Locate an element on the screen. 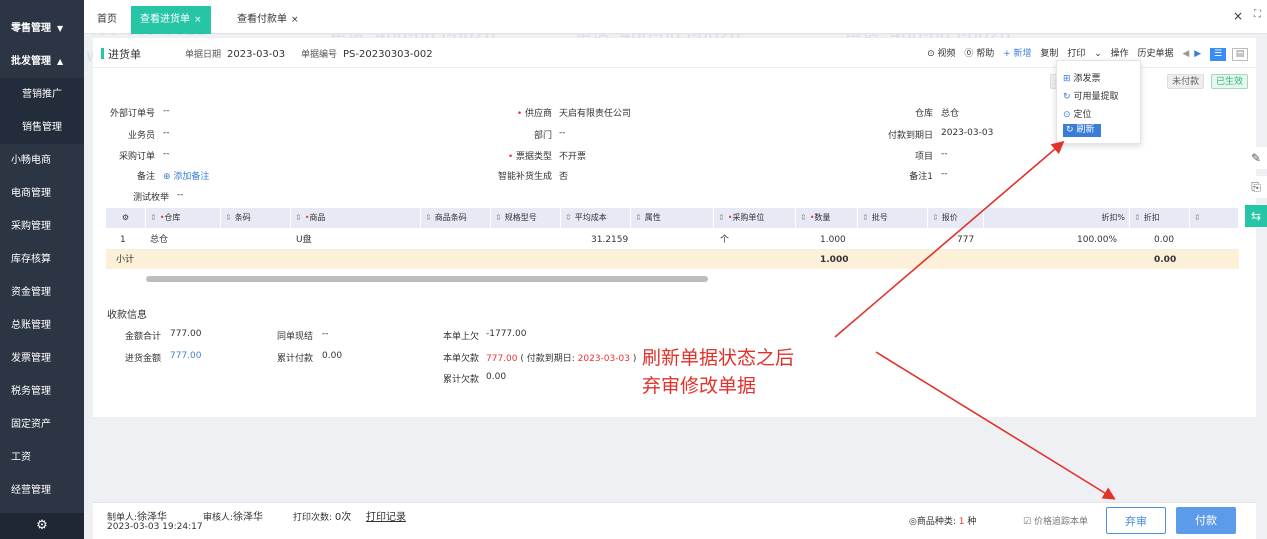 The width and height of the screenshot is (1267, 539). doc-number-value: PS-20230303-002 is located at coordinates (388, 54).